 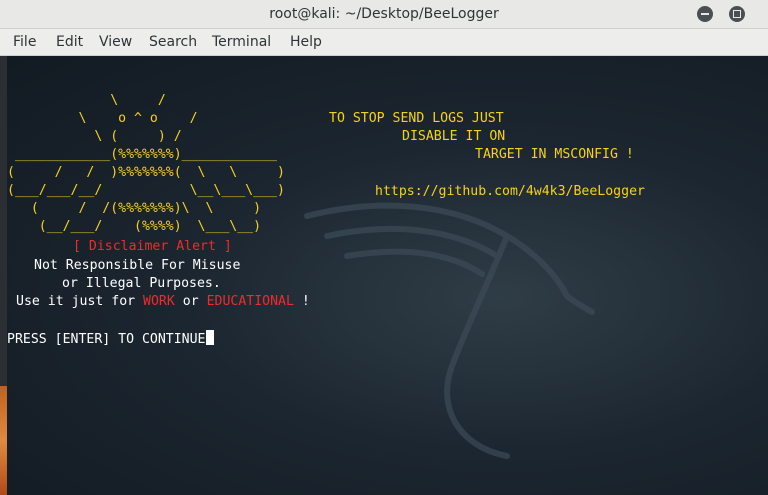 What do you see at coordinates (3, 275) in the screenshot?
I see `desktop-edge` at bounding box center [3, 275].